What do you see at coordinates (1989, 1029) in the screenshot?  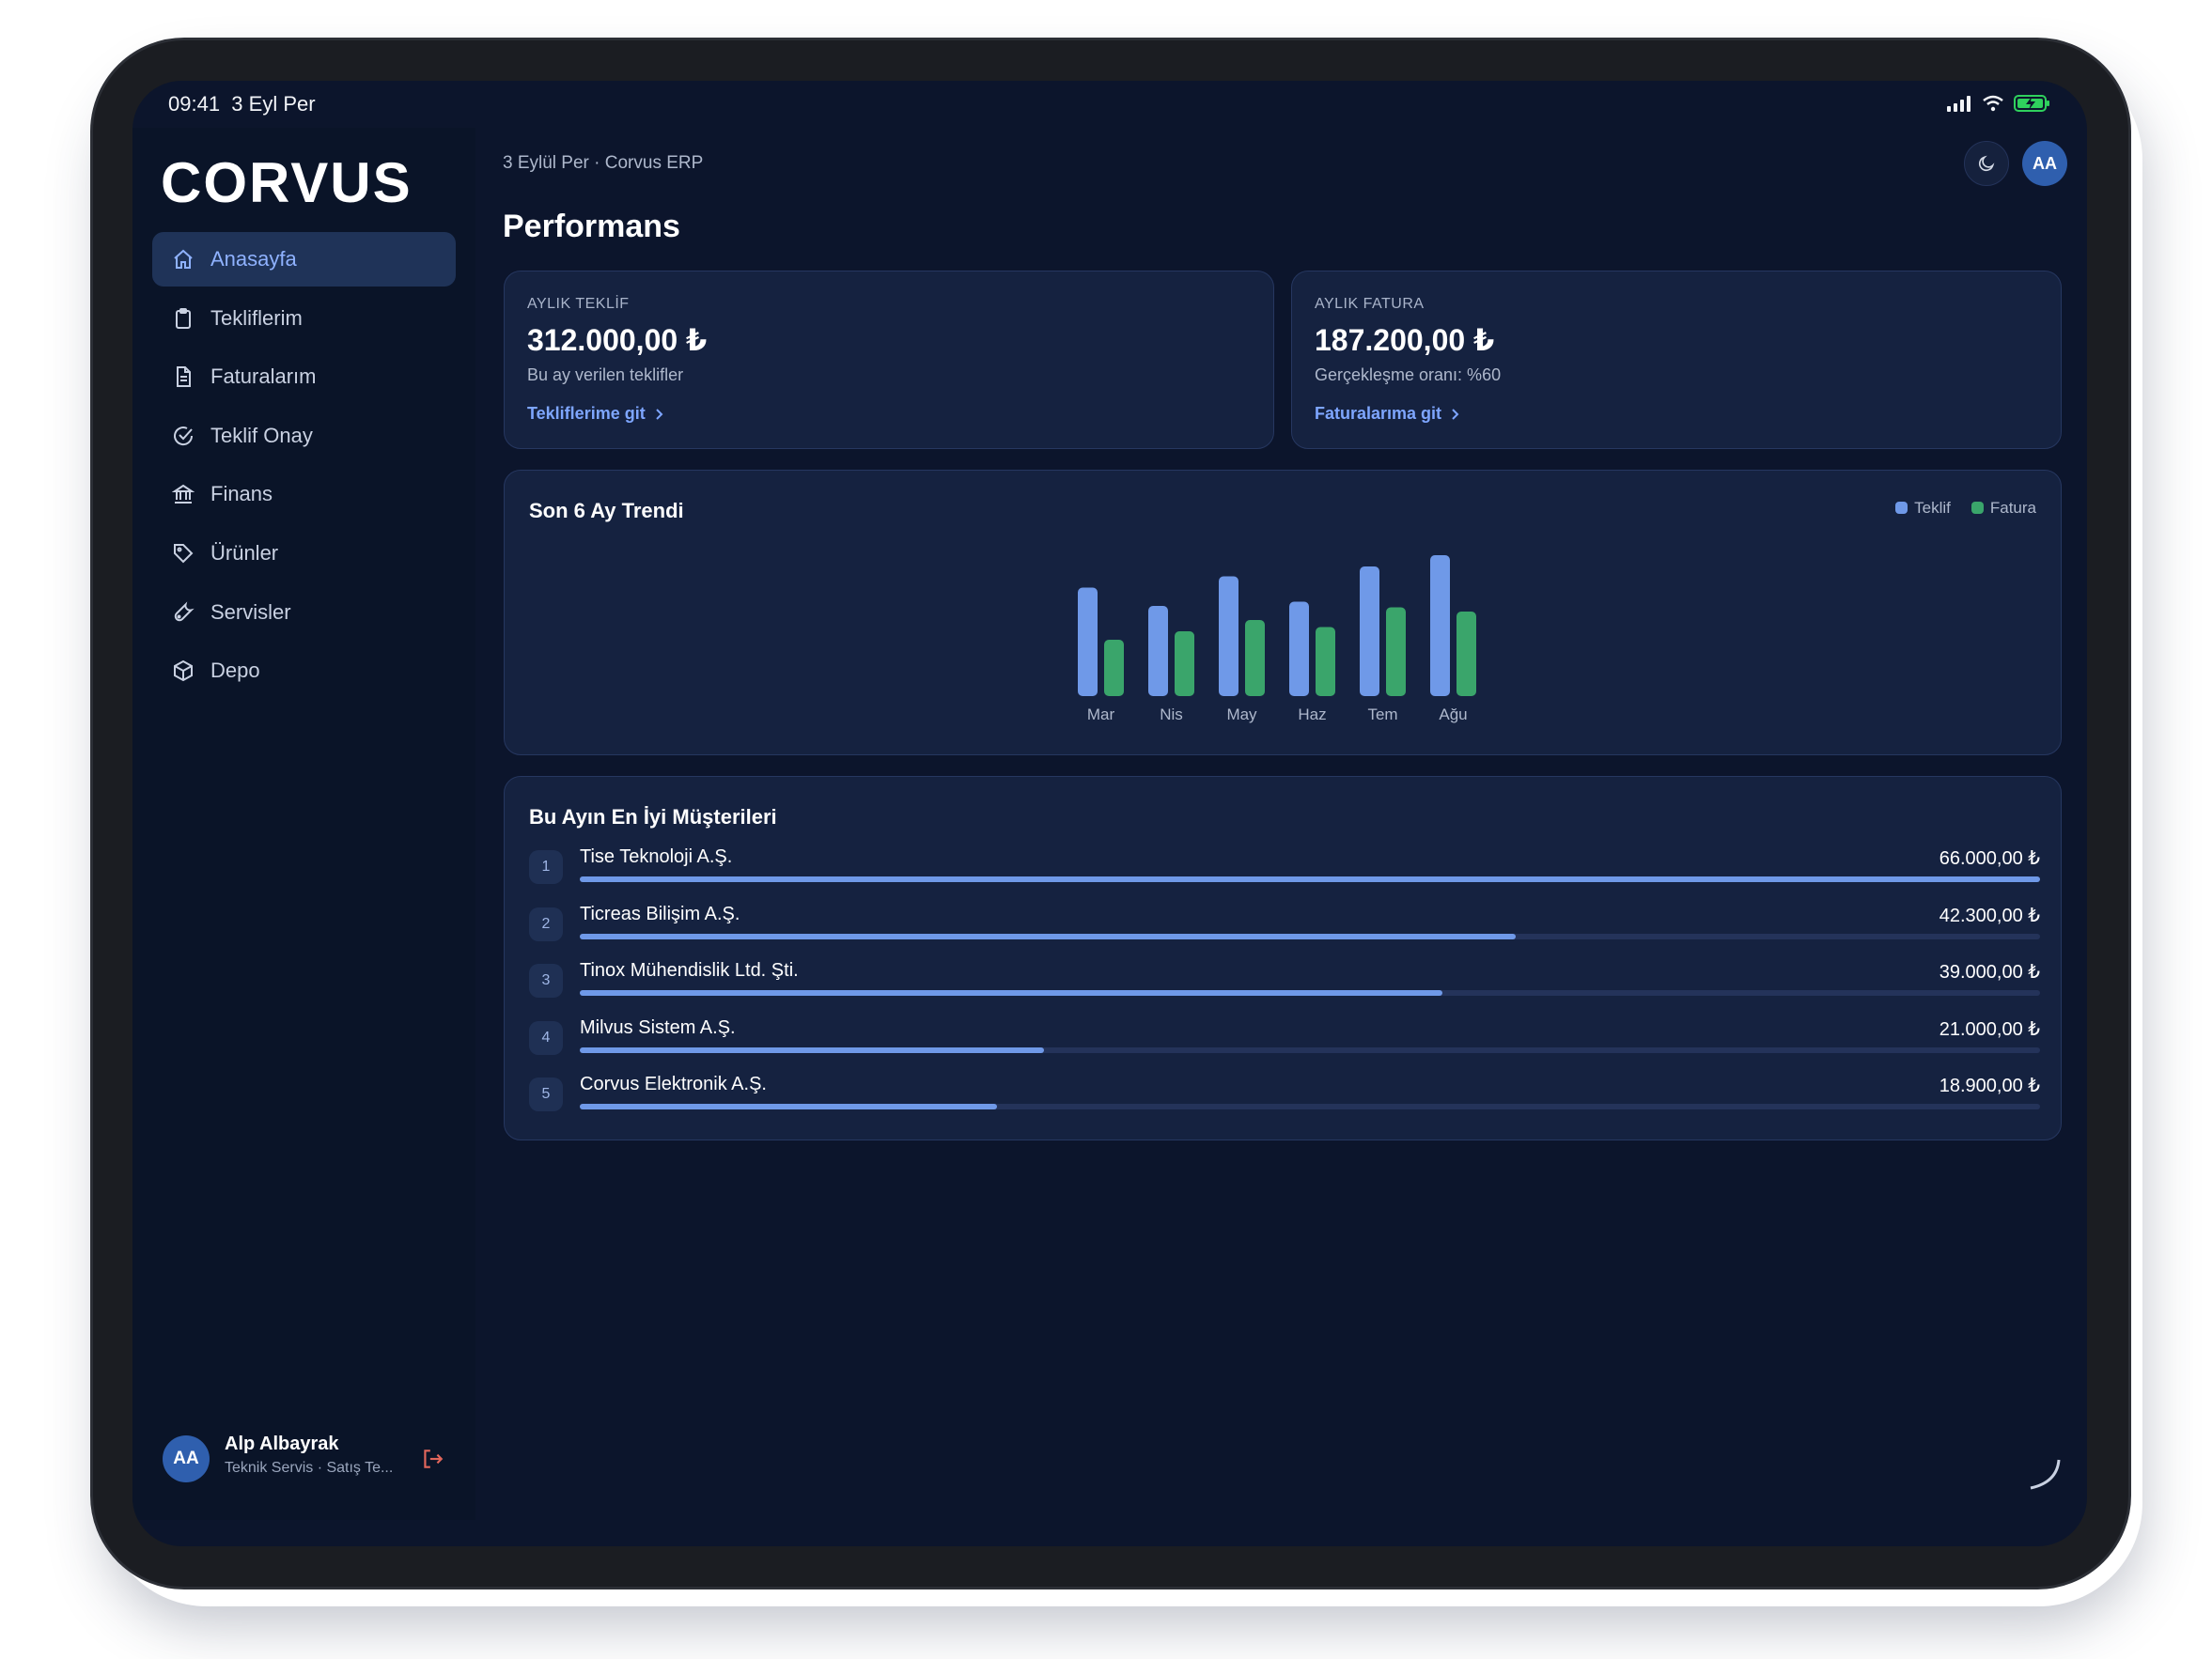 I see `customer-amount: 21.000,00 ₺` at bounding box center [1989, 1029].